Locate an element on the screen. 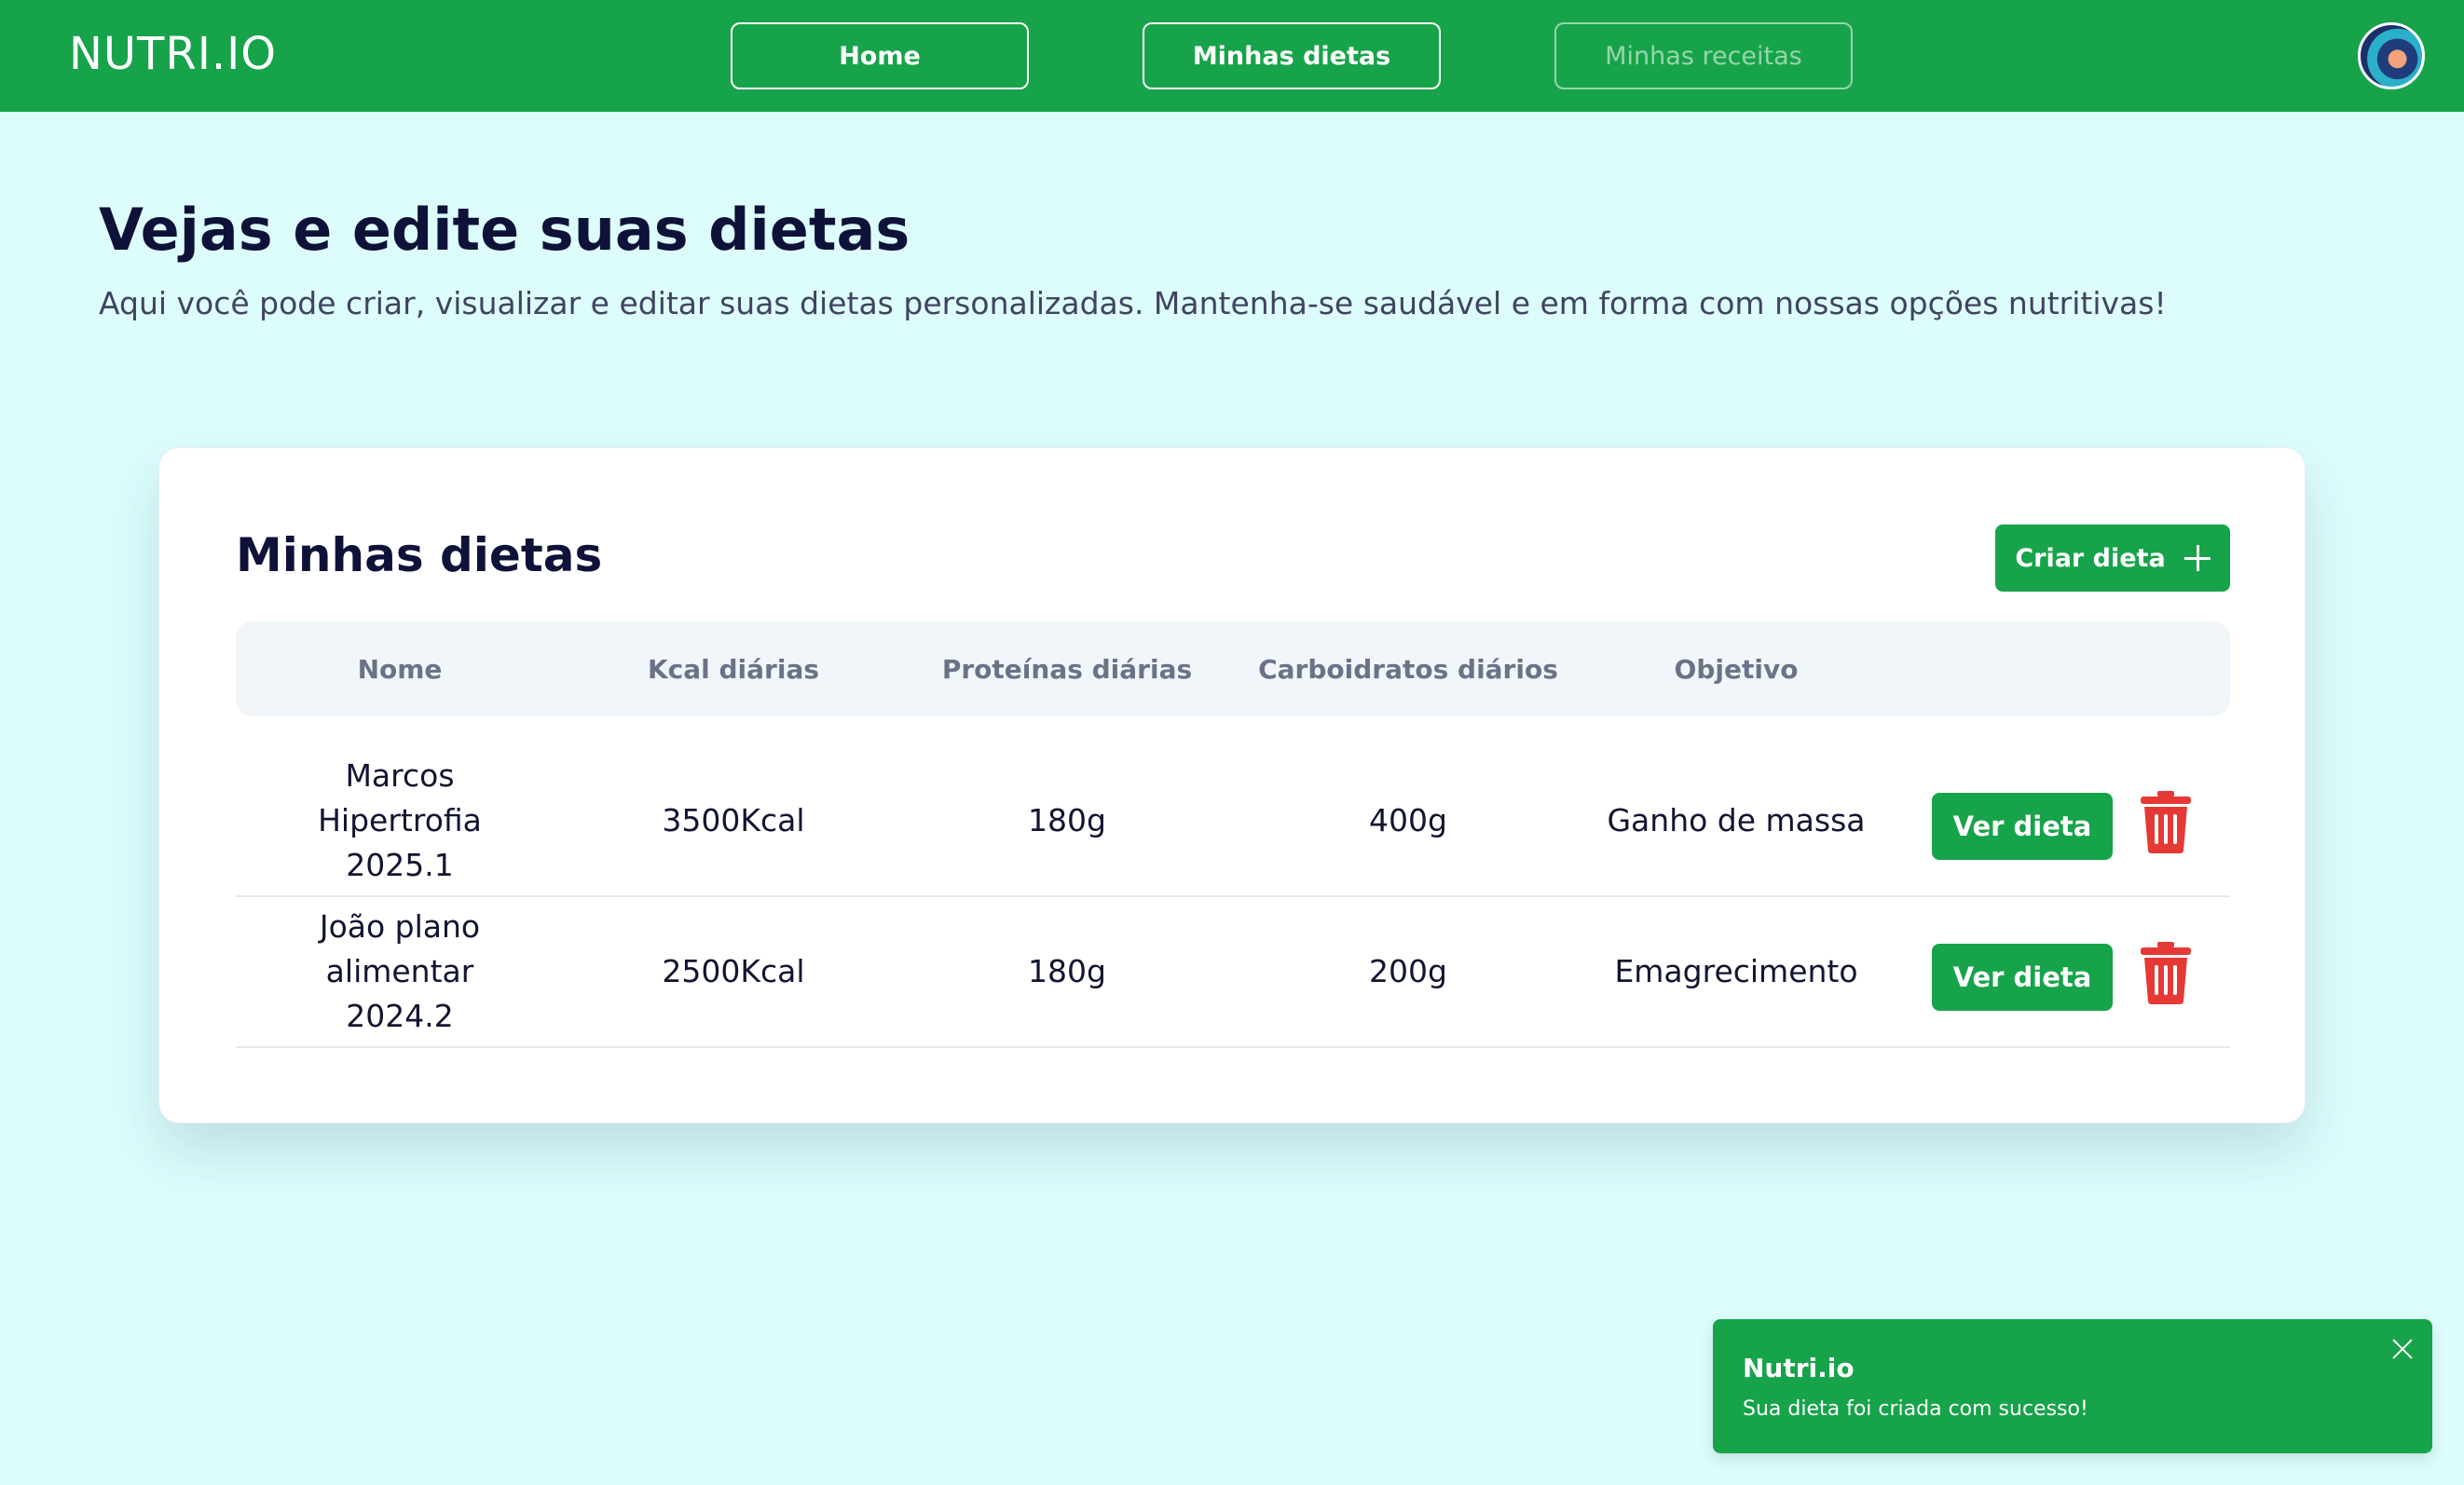  cell-carbs: 400g is located at coordinates (1408, 820).